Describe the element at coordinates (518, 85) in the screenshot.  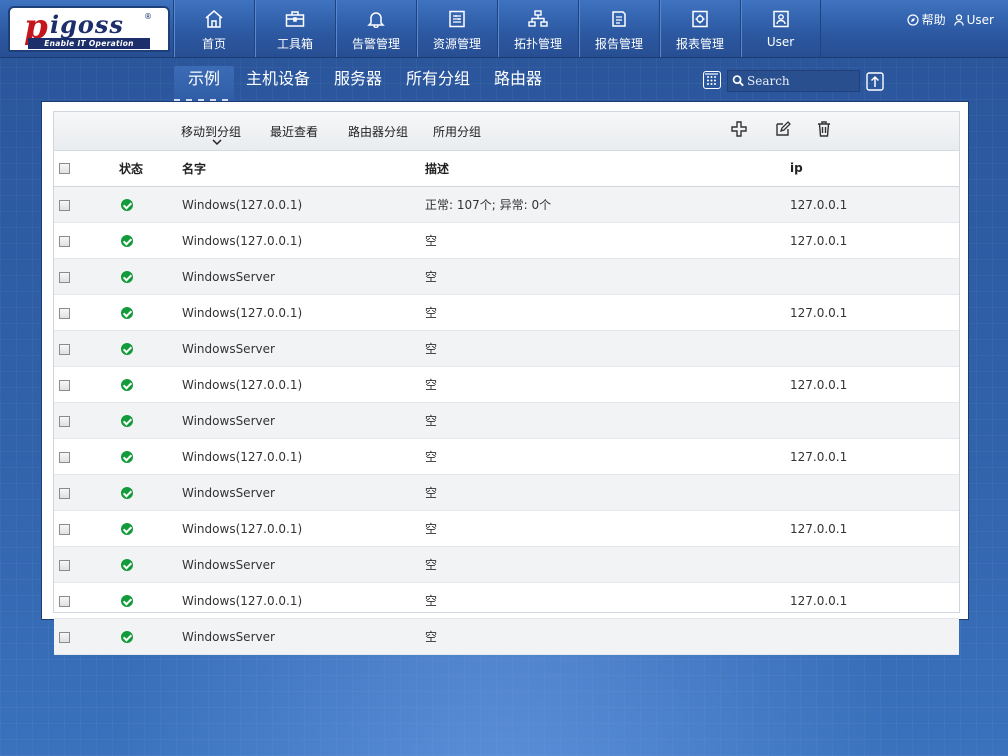
I see `tab-routers: 路由器` at that location.